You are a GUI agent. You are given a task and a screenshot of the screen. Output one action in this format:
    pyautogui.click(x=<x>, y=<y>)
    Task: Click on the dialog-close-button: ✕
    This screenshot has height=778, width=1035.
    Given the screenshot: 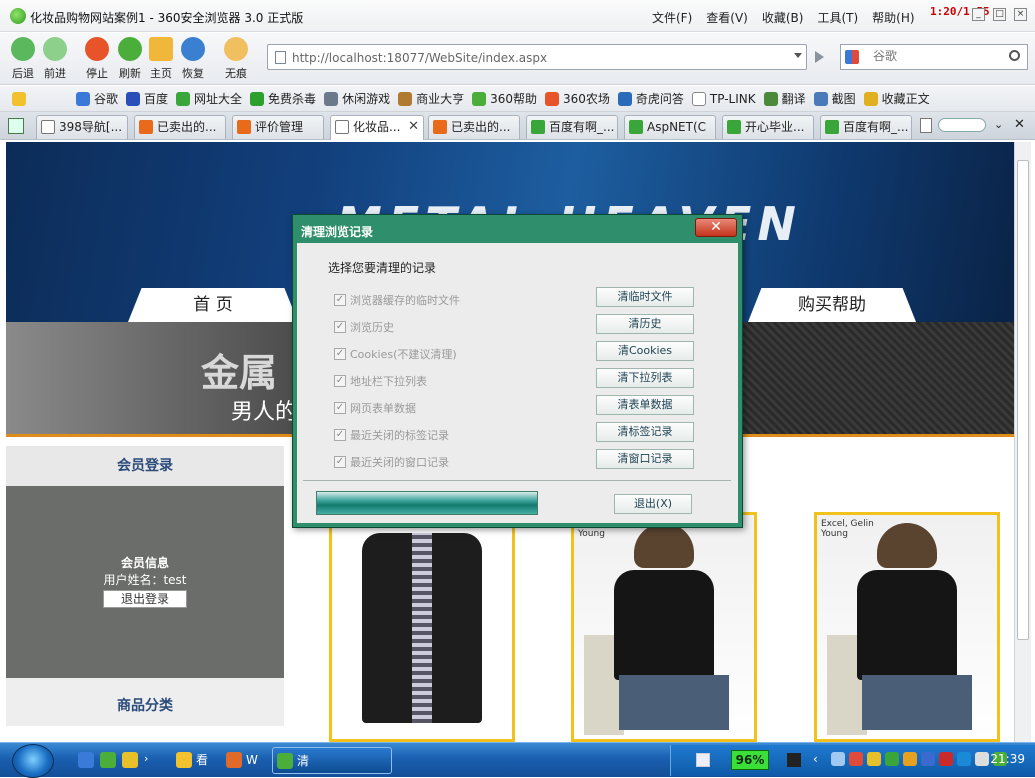 What is the action you would take?
    pyautogui.click(x=716, y=227)
    